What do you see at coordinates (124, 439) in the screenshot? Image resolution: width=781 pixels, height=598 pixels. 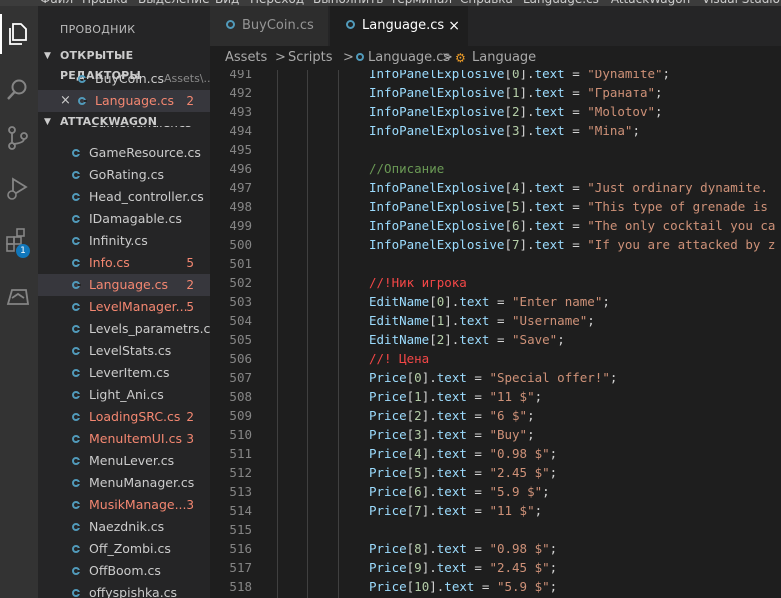 I see `file-row: MenuItemUI.cs 3` at bounding box center [124, 439].